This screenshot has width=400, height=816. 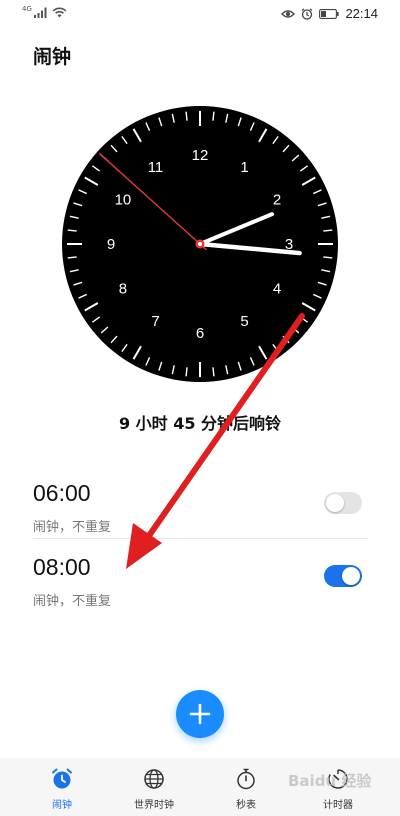 I want to click on tab-alarm: 闹钟, so click(x=62, y=787).